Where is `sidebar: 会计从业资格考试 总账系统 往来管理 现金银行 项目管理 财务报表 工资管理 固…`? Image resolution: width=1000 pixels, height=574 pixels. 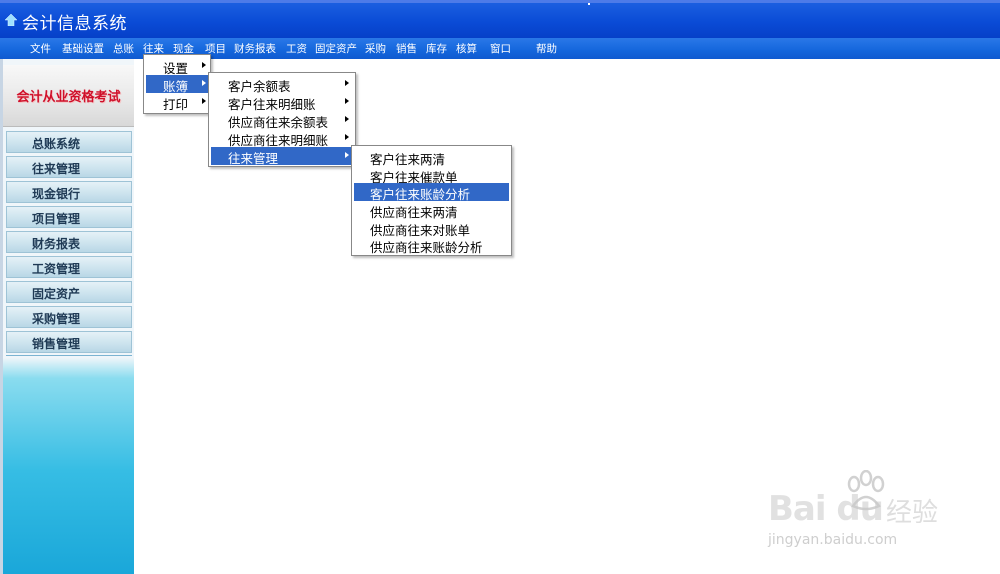
sidebar: 会计从业资格考试 总账系统 往来管理 现金银行 项目管理 财务报表 工资管理 固… is located at coordinates (67, 316).